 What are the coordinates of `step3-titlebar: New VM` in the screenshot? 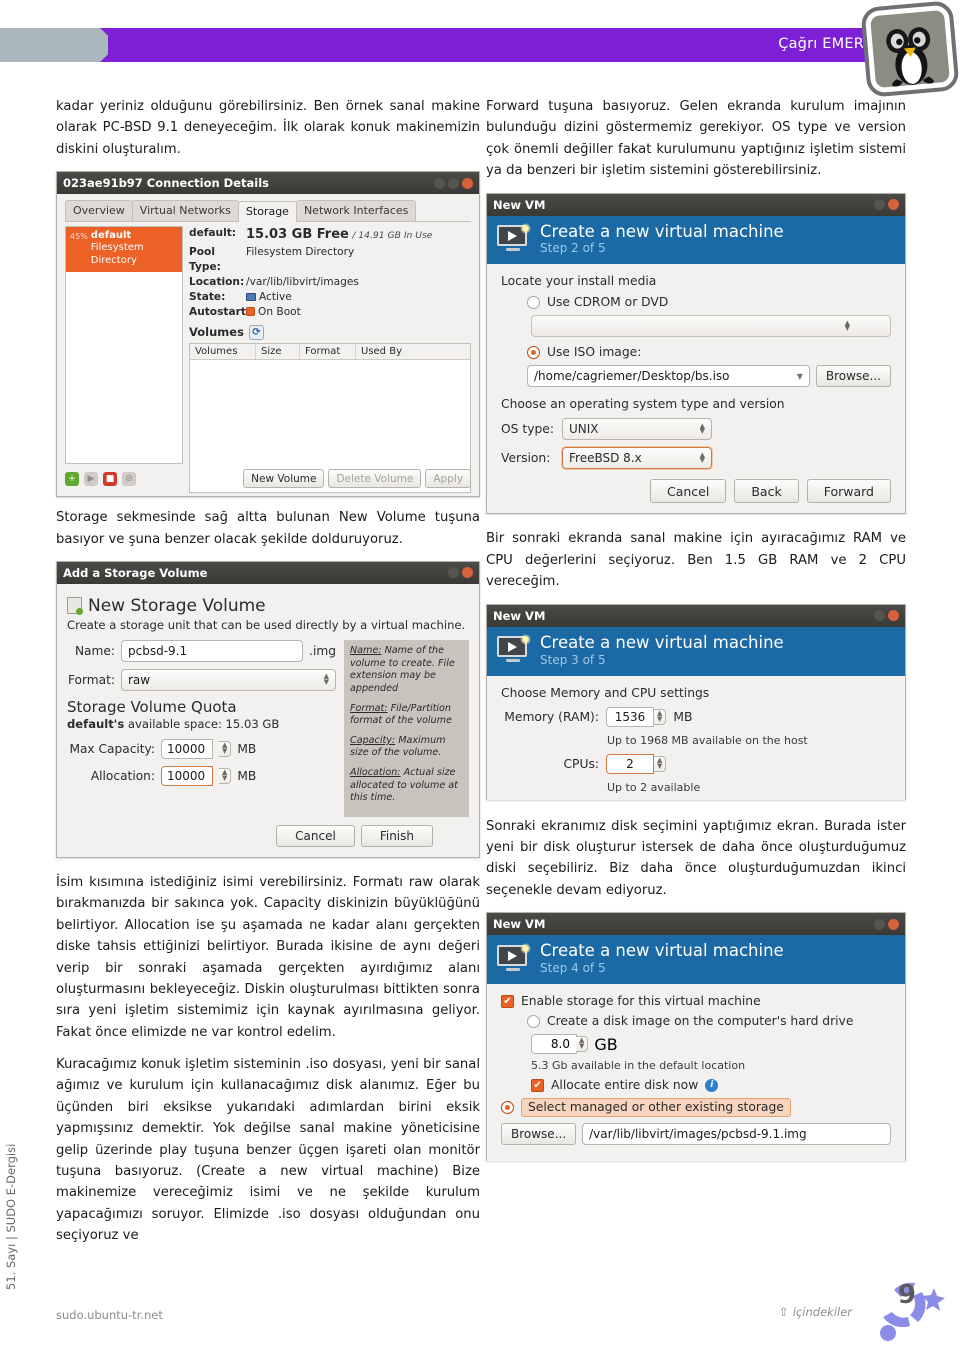 It's located at (696, 615).